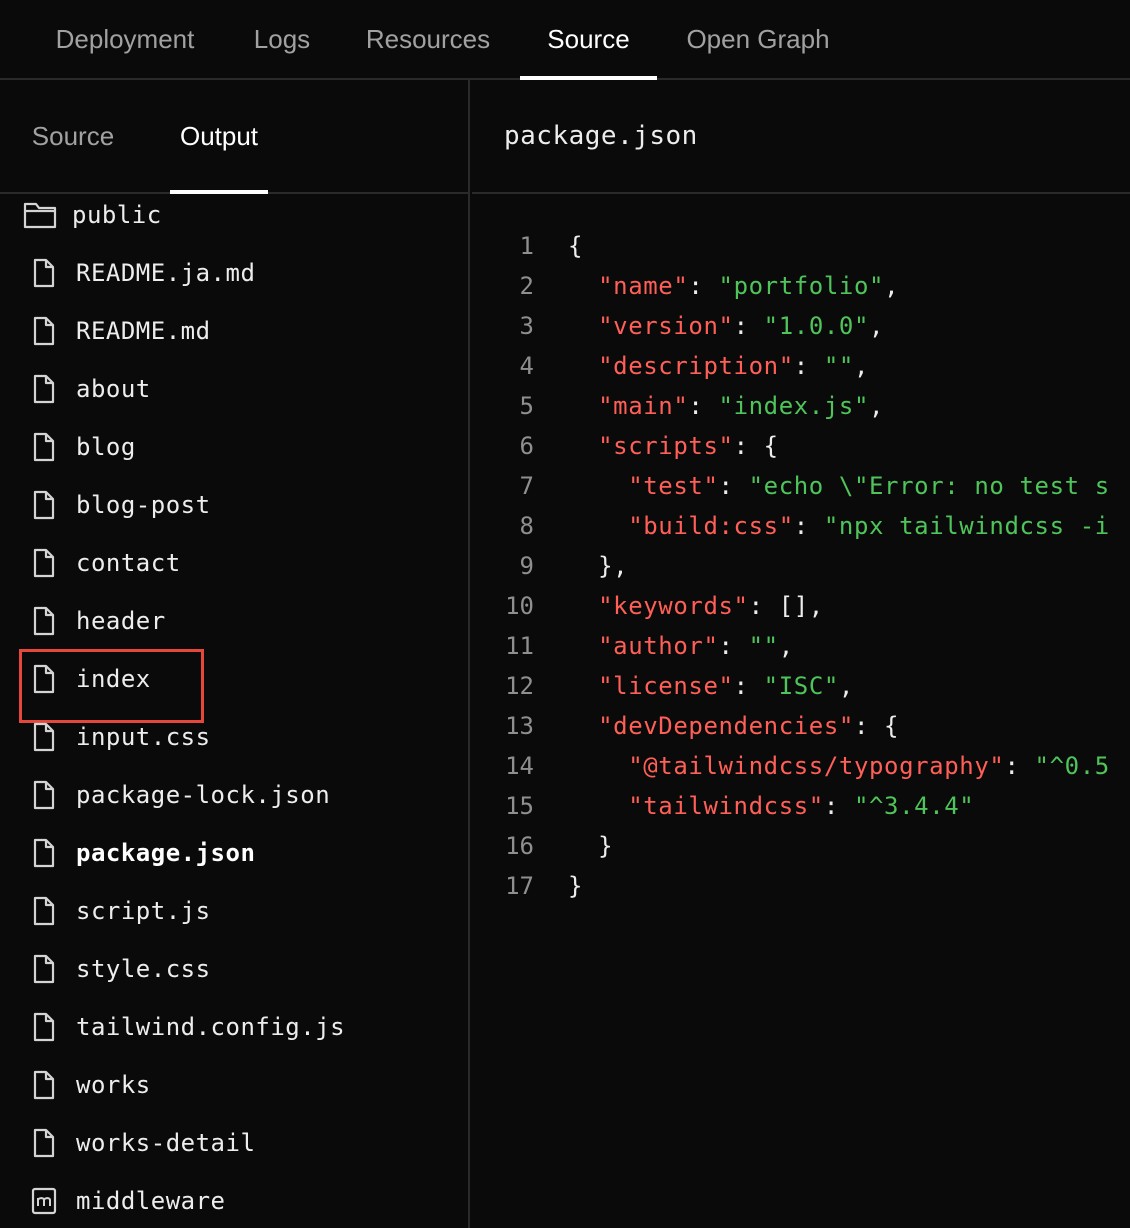 The height and width of the screenshot is (1228, 1130). I want to click on line-number: 7, so click(526, 486).